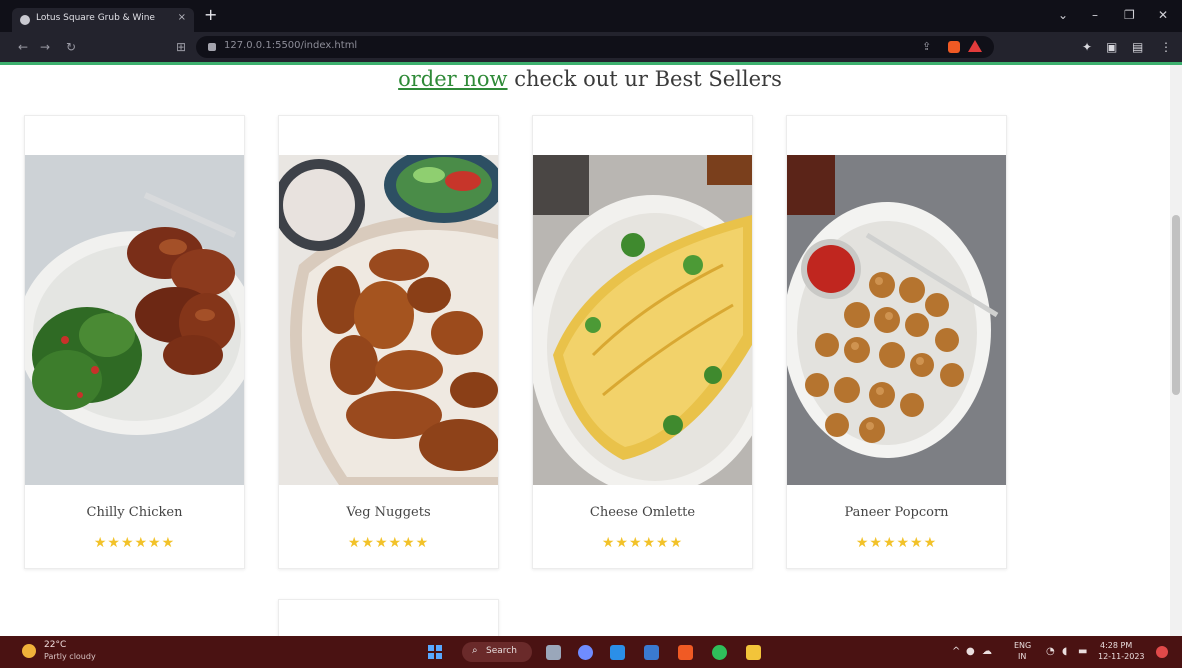 This screenshot has height=668, width=1182. I want to click on cheese-omlette-image, so click(642, 320).